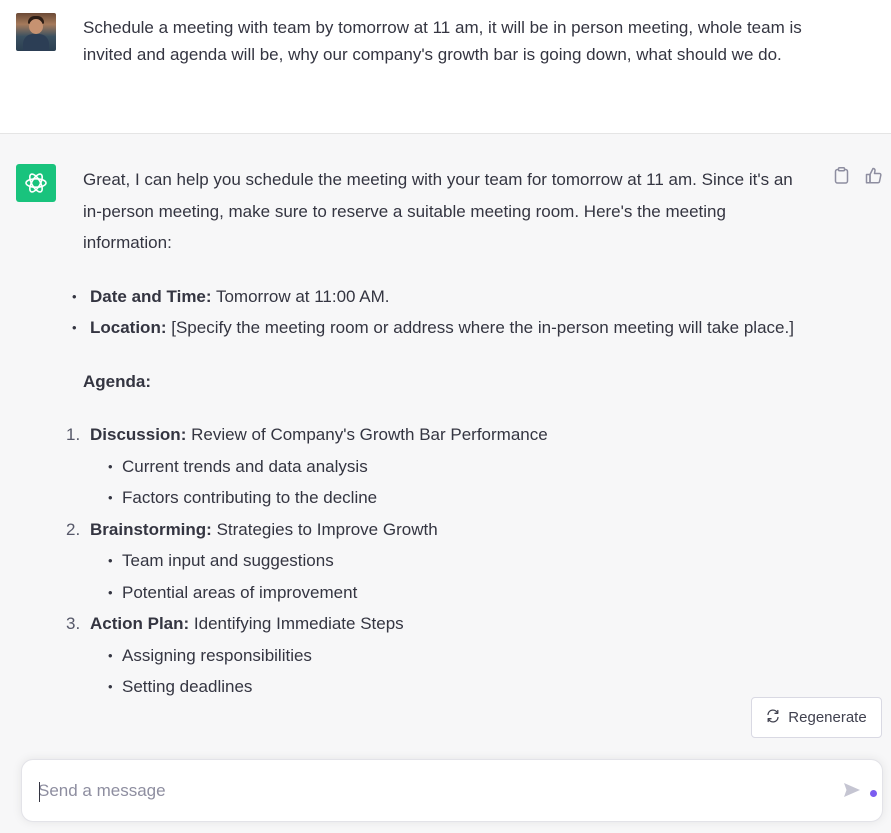 Image resolution: width=891 pixels, height=833 pixels. What do you see at coordinates (428, 791) in the screenshot?
I see `message-input` at bounding box center [428, 791].